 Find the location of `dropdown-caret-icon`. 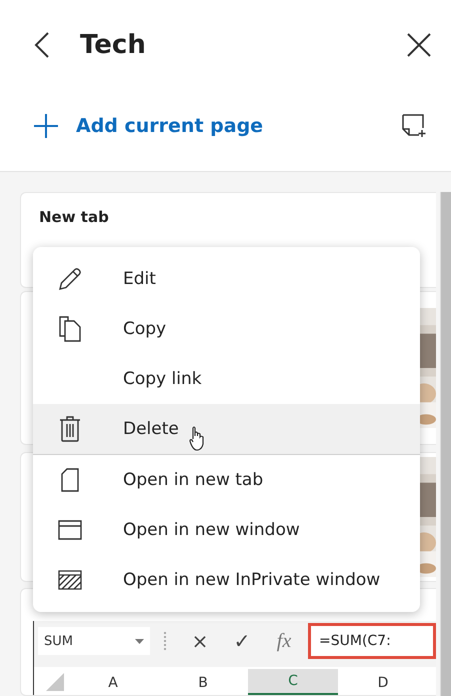

dropdown-caret-icon is located at coordinates (139, 641).